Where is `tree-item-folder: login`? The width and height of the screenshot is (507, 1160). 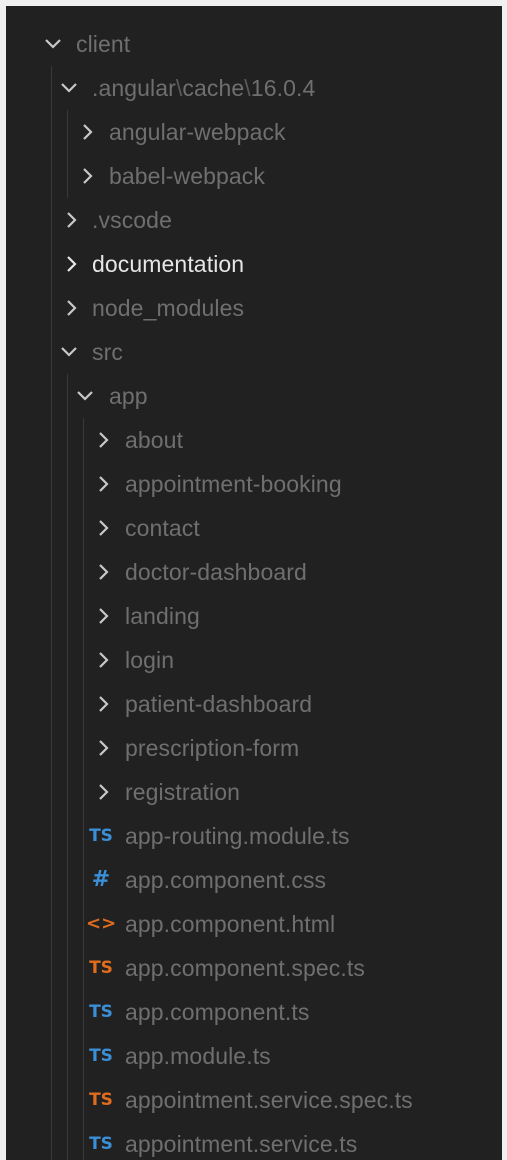 tree-item-folder: login is located at coordinates (254, 660).